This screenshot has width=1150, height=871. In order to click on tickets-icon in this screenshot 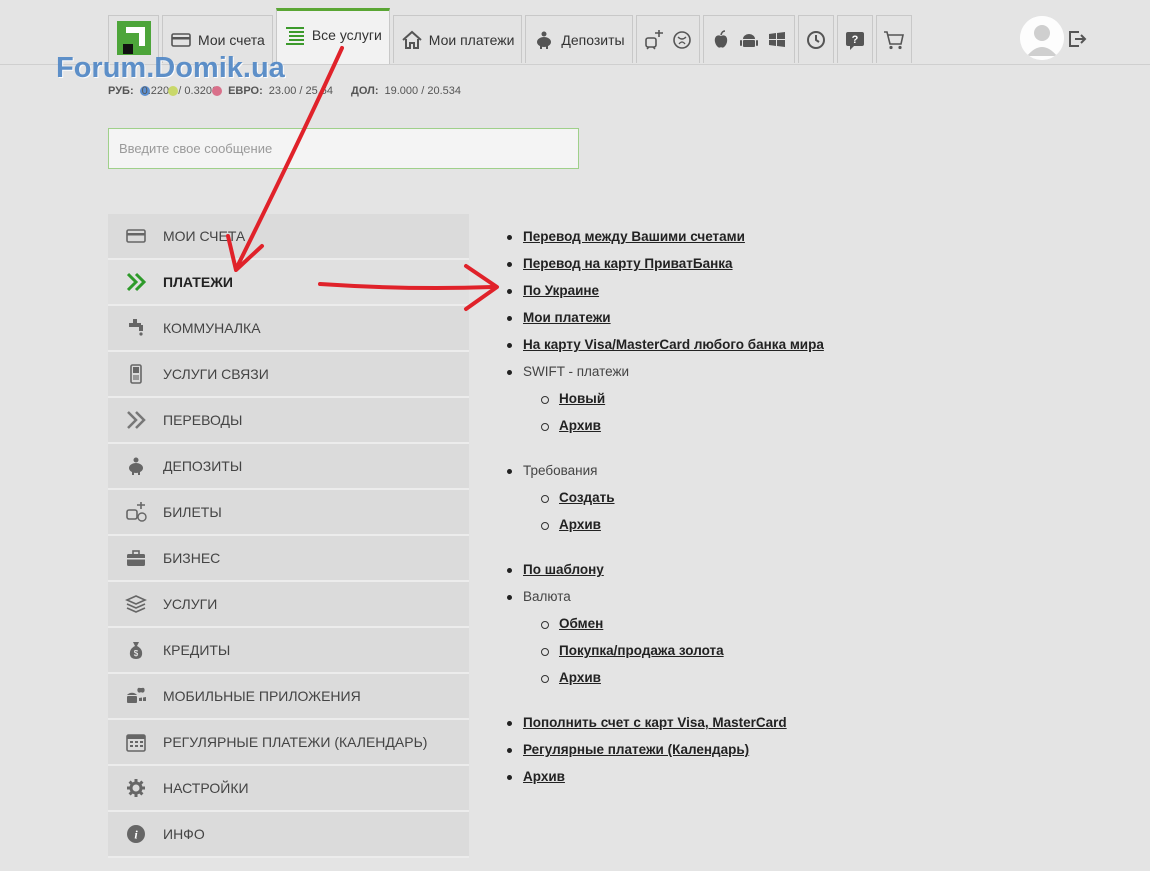, I will do `click(135, 512)`.